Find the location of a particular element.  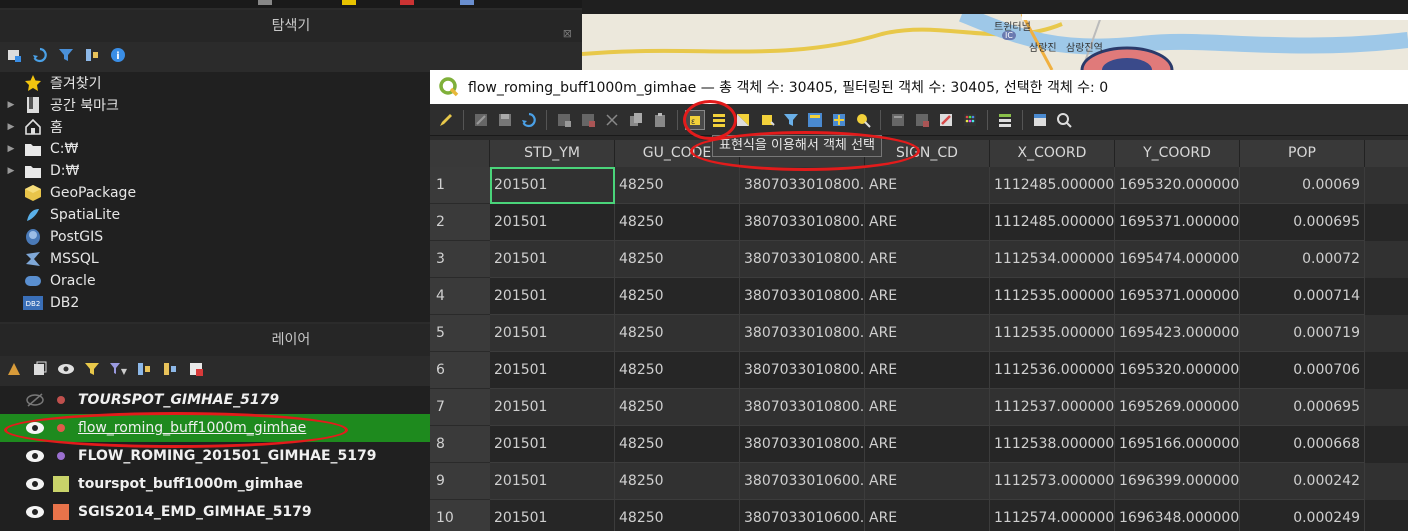

add-group-icon is located at coordinates (40, 369).